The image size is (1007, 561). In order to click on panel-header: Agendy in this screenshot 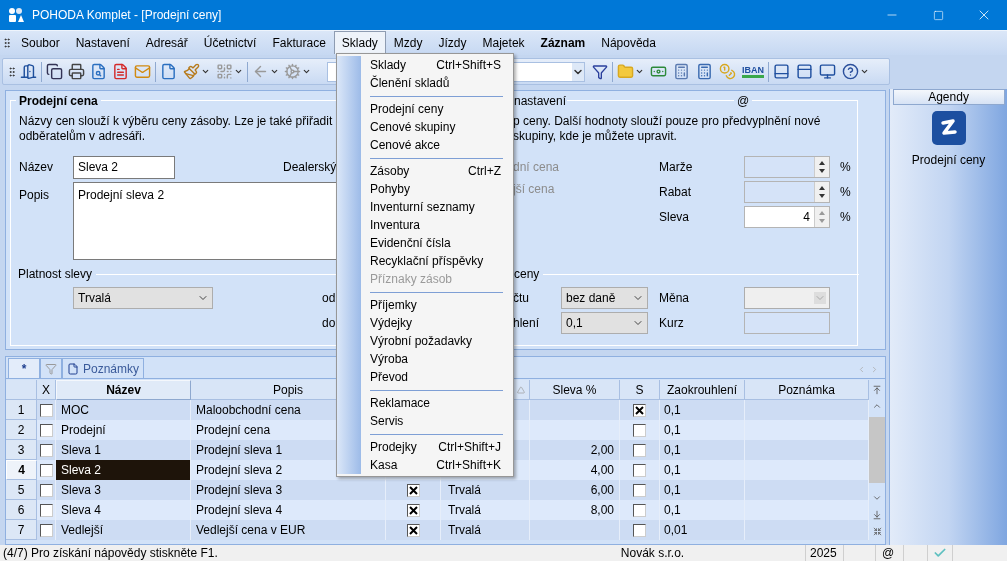, I will do `click(948, 97)`.